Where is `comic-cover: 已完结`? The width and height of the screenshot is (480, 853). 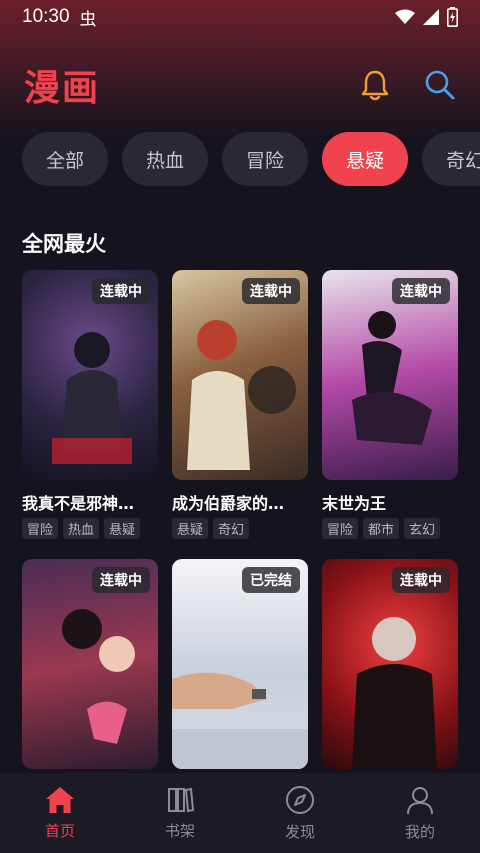 comic-cover: 已完结 is located at coordinates (240, 664).